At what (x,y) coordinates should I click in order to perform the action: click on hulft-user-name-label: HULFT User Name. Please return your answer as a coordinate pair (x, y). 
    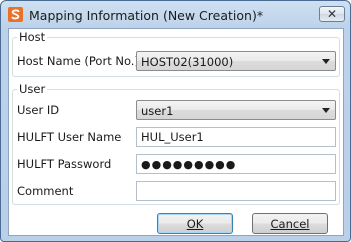
    Looking at the image, I should click on (69, 137).